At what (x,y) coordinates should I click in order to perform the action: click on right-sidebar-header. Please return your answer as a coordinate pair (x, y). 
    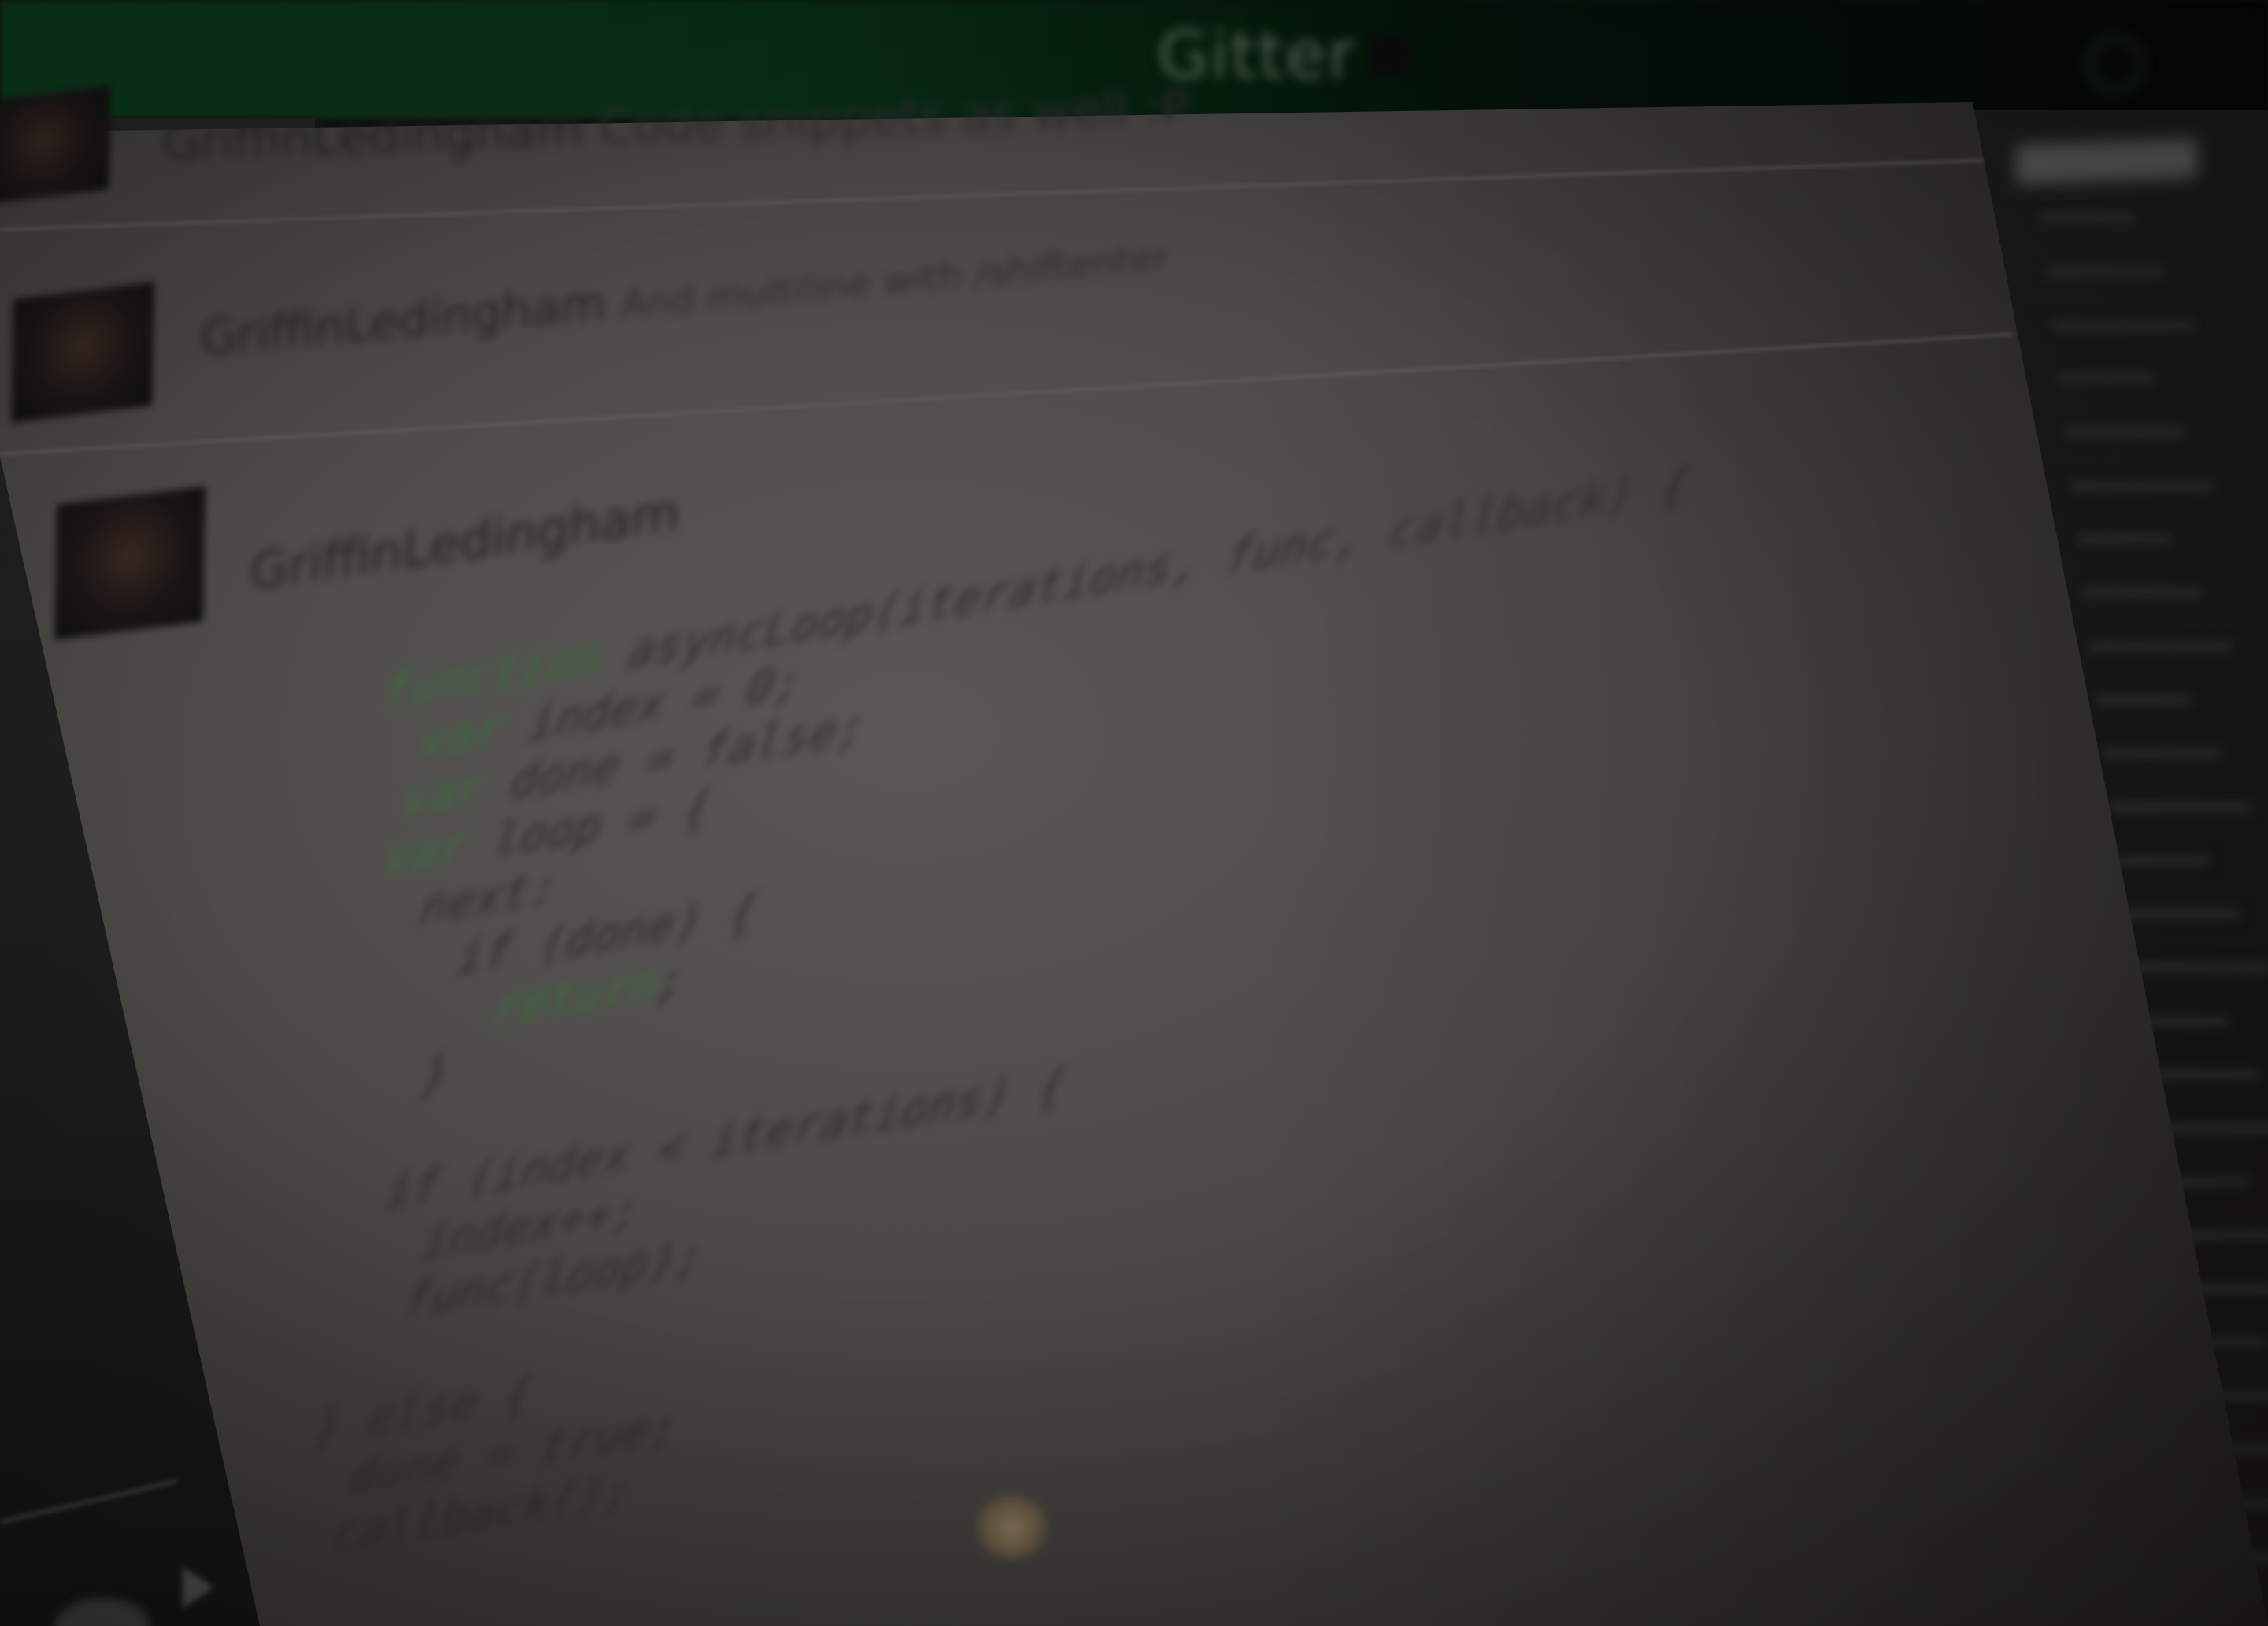
    Looking at the image, I should click on (2106, 161).